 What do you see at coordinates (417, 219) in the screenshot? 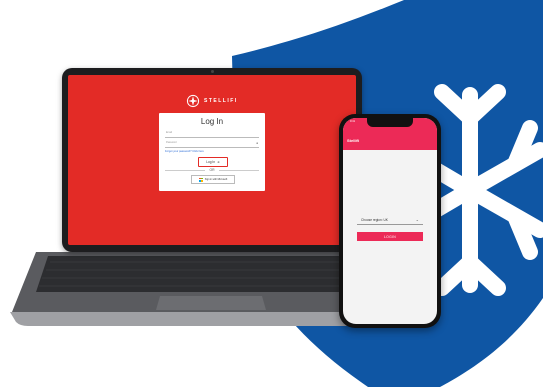
I see `chevron-down-icon: ⌄` at bounding box center [417, 219].